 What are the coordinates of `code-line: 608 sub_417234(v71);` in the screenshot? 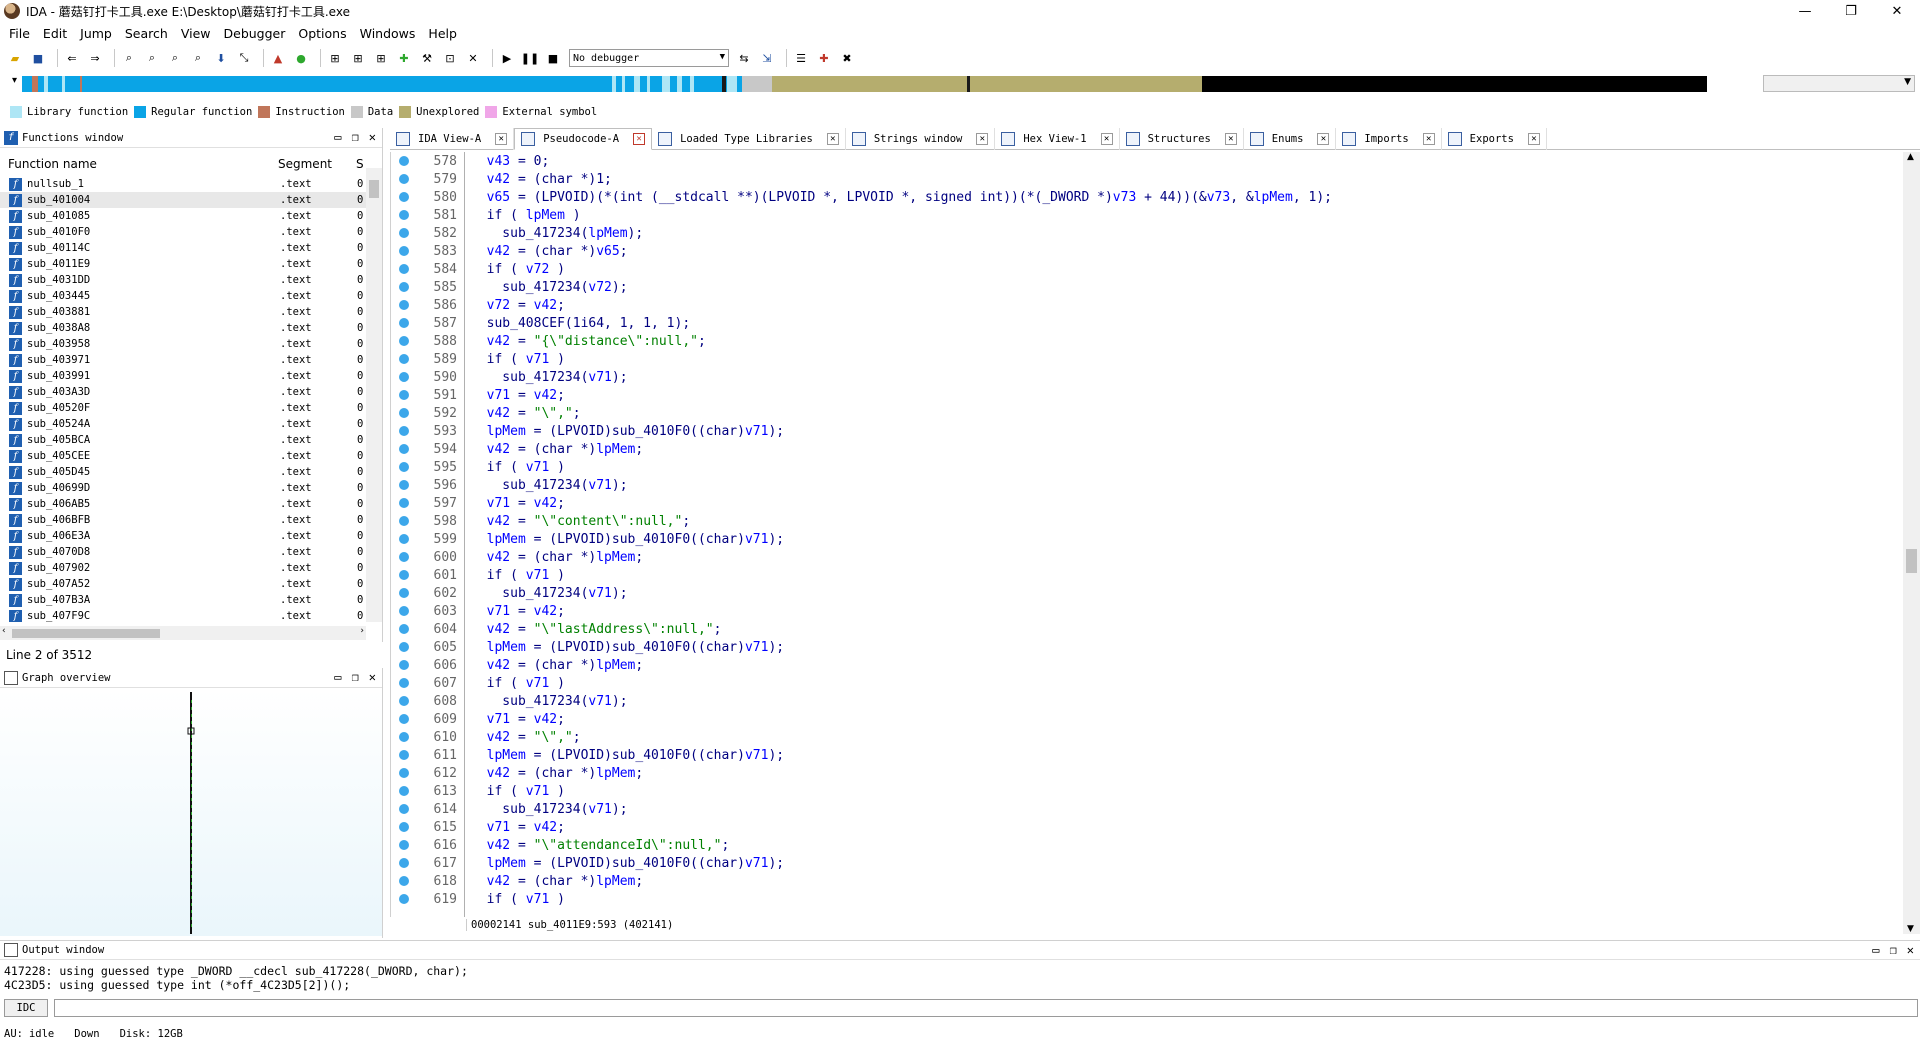 It's located at (1147, 701).